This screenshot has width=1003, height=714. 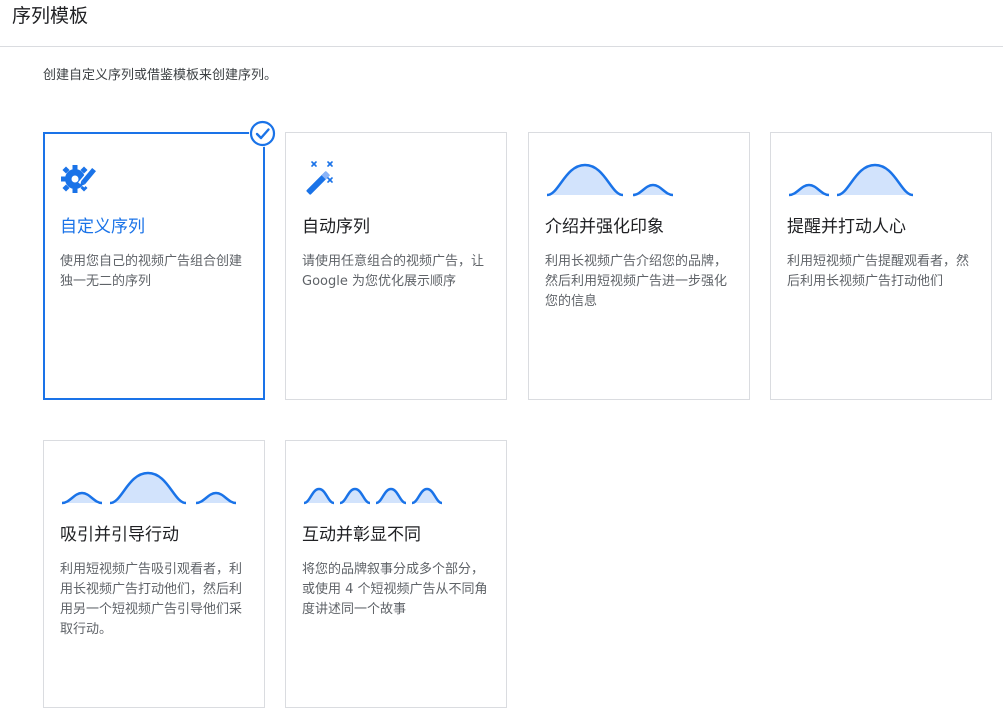 What do you see at coordinates (102, 227) in the screenshot?
I see `card-title: 自定义序列` at bounding box center [102, 227].